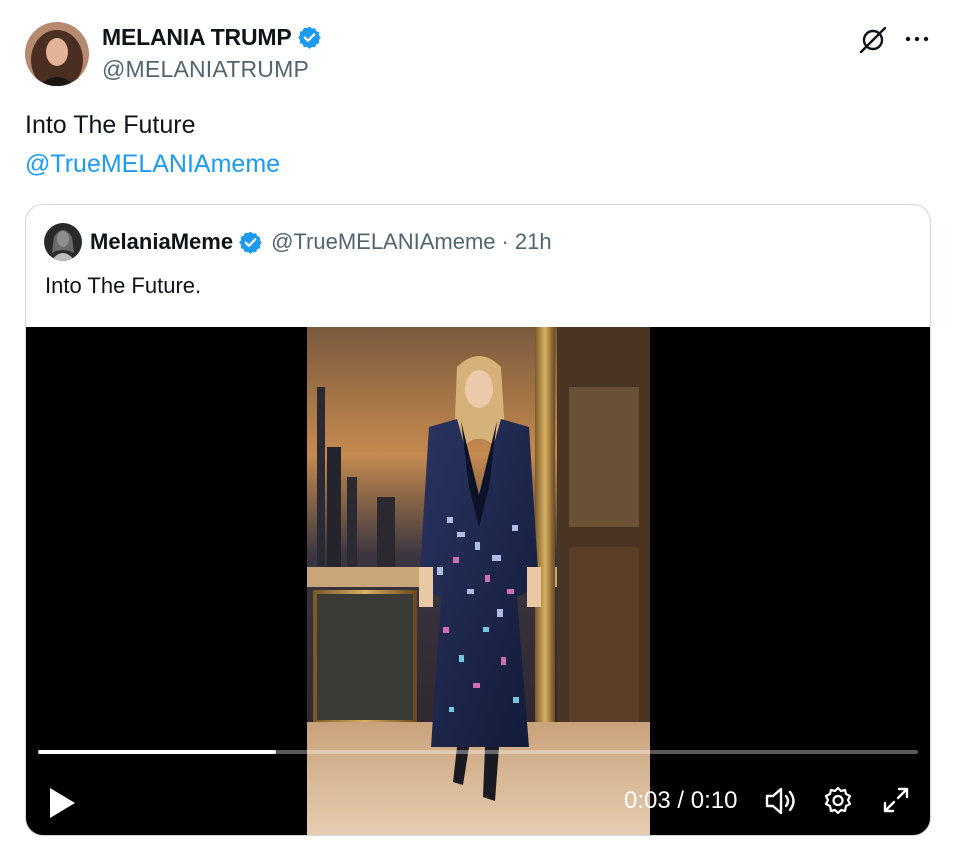 The height and width of the screenshot is (845, 958). Describe the element at coordinates (123, 285) in the screenshot. I see `quoted-tweet-text: Into The Future.` at that location.